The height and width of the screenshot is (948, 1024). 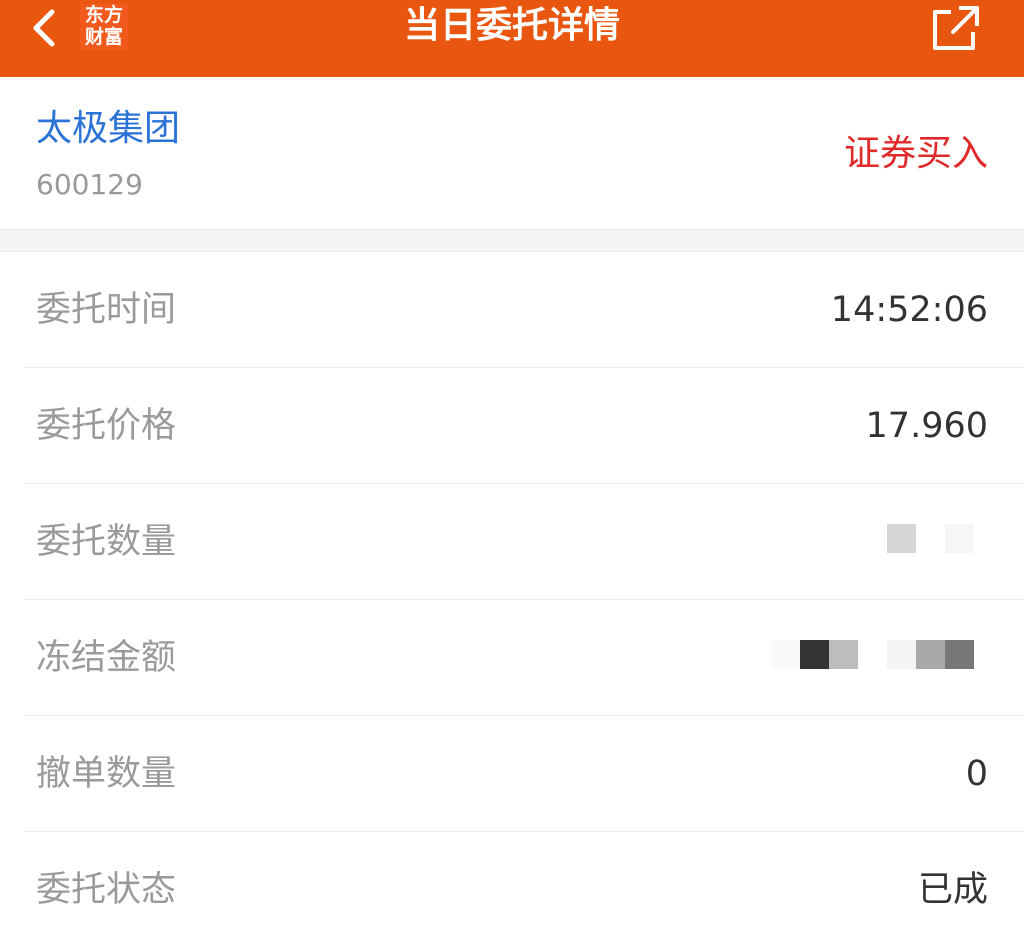 I want to click on stock-name: 太极集团, so click(x=108, y=129).